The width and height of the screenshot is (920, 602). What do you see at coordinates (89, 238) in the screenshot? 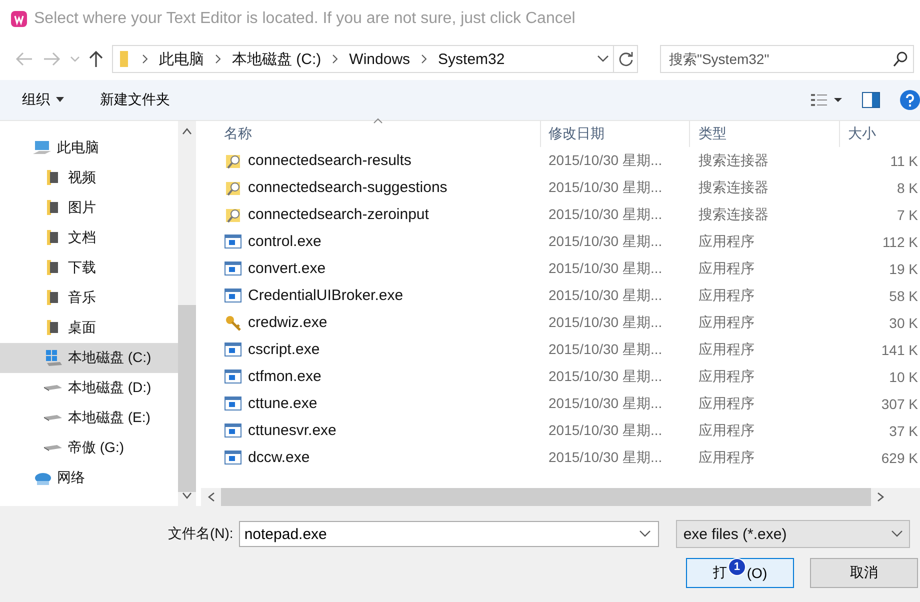
I see `sidebar-item: 文档` at bounding box center [89, 238].